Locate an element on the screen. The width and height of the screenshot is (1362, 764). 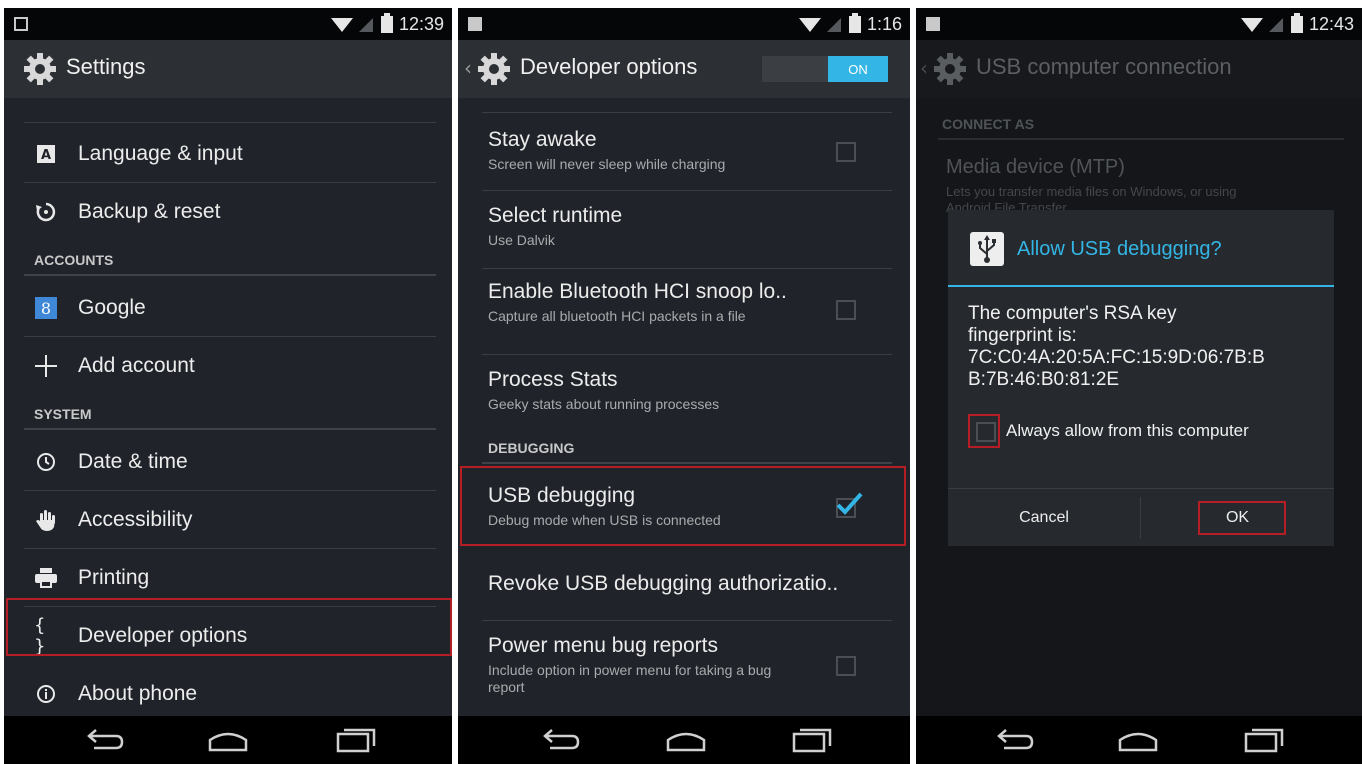
section-header-accounts: ACCOUNTS is located at coordinates (74, 260).